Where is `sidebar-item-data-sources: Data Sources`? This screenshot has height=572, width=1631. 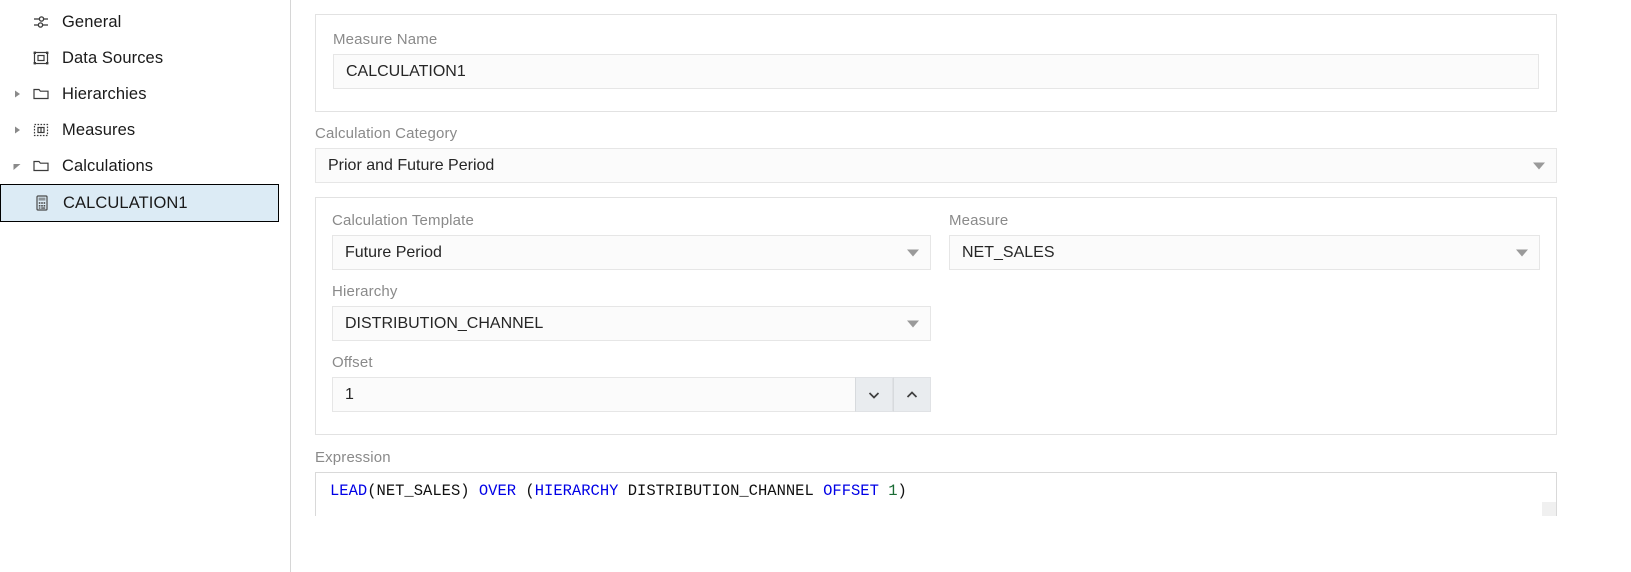
sidebar-item-data-sources: Data Sources is located at coordinates (145, 58).